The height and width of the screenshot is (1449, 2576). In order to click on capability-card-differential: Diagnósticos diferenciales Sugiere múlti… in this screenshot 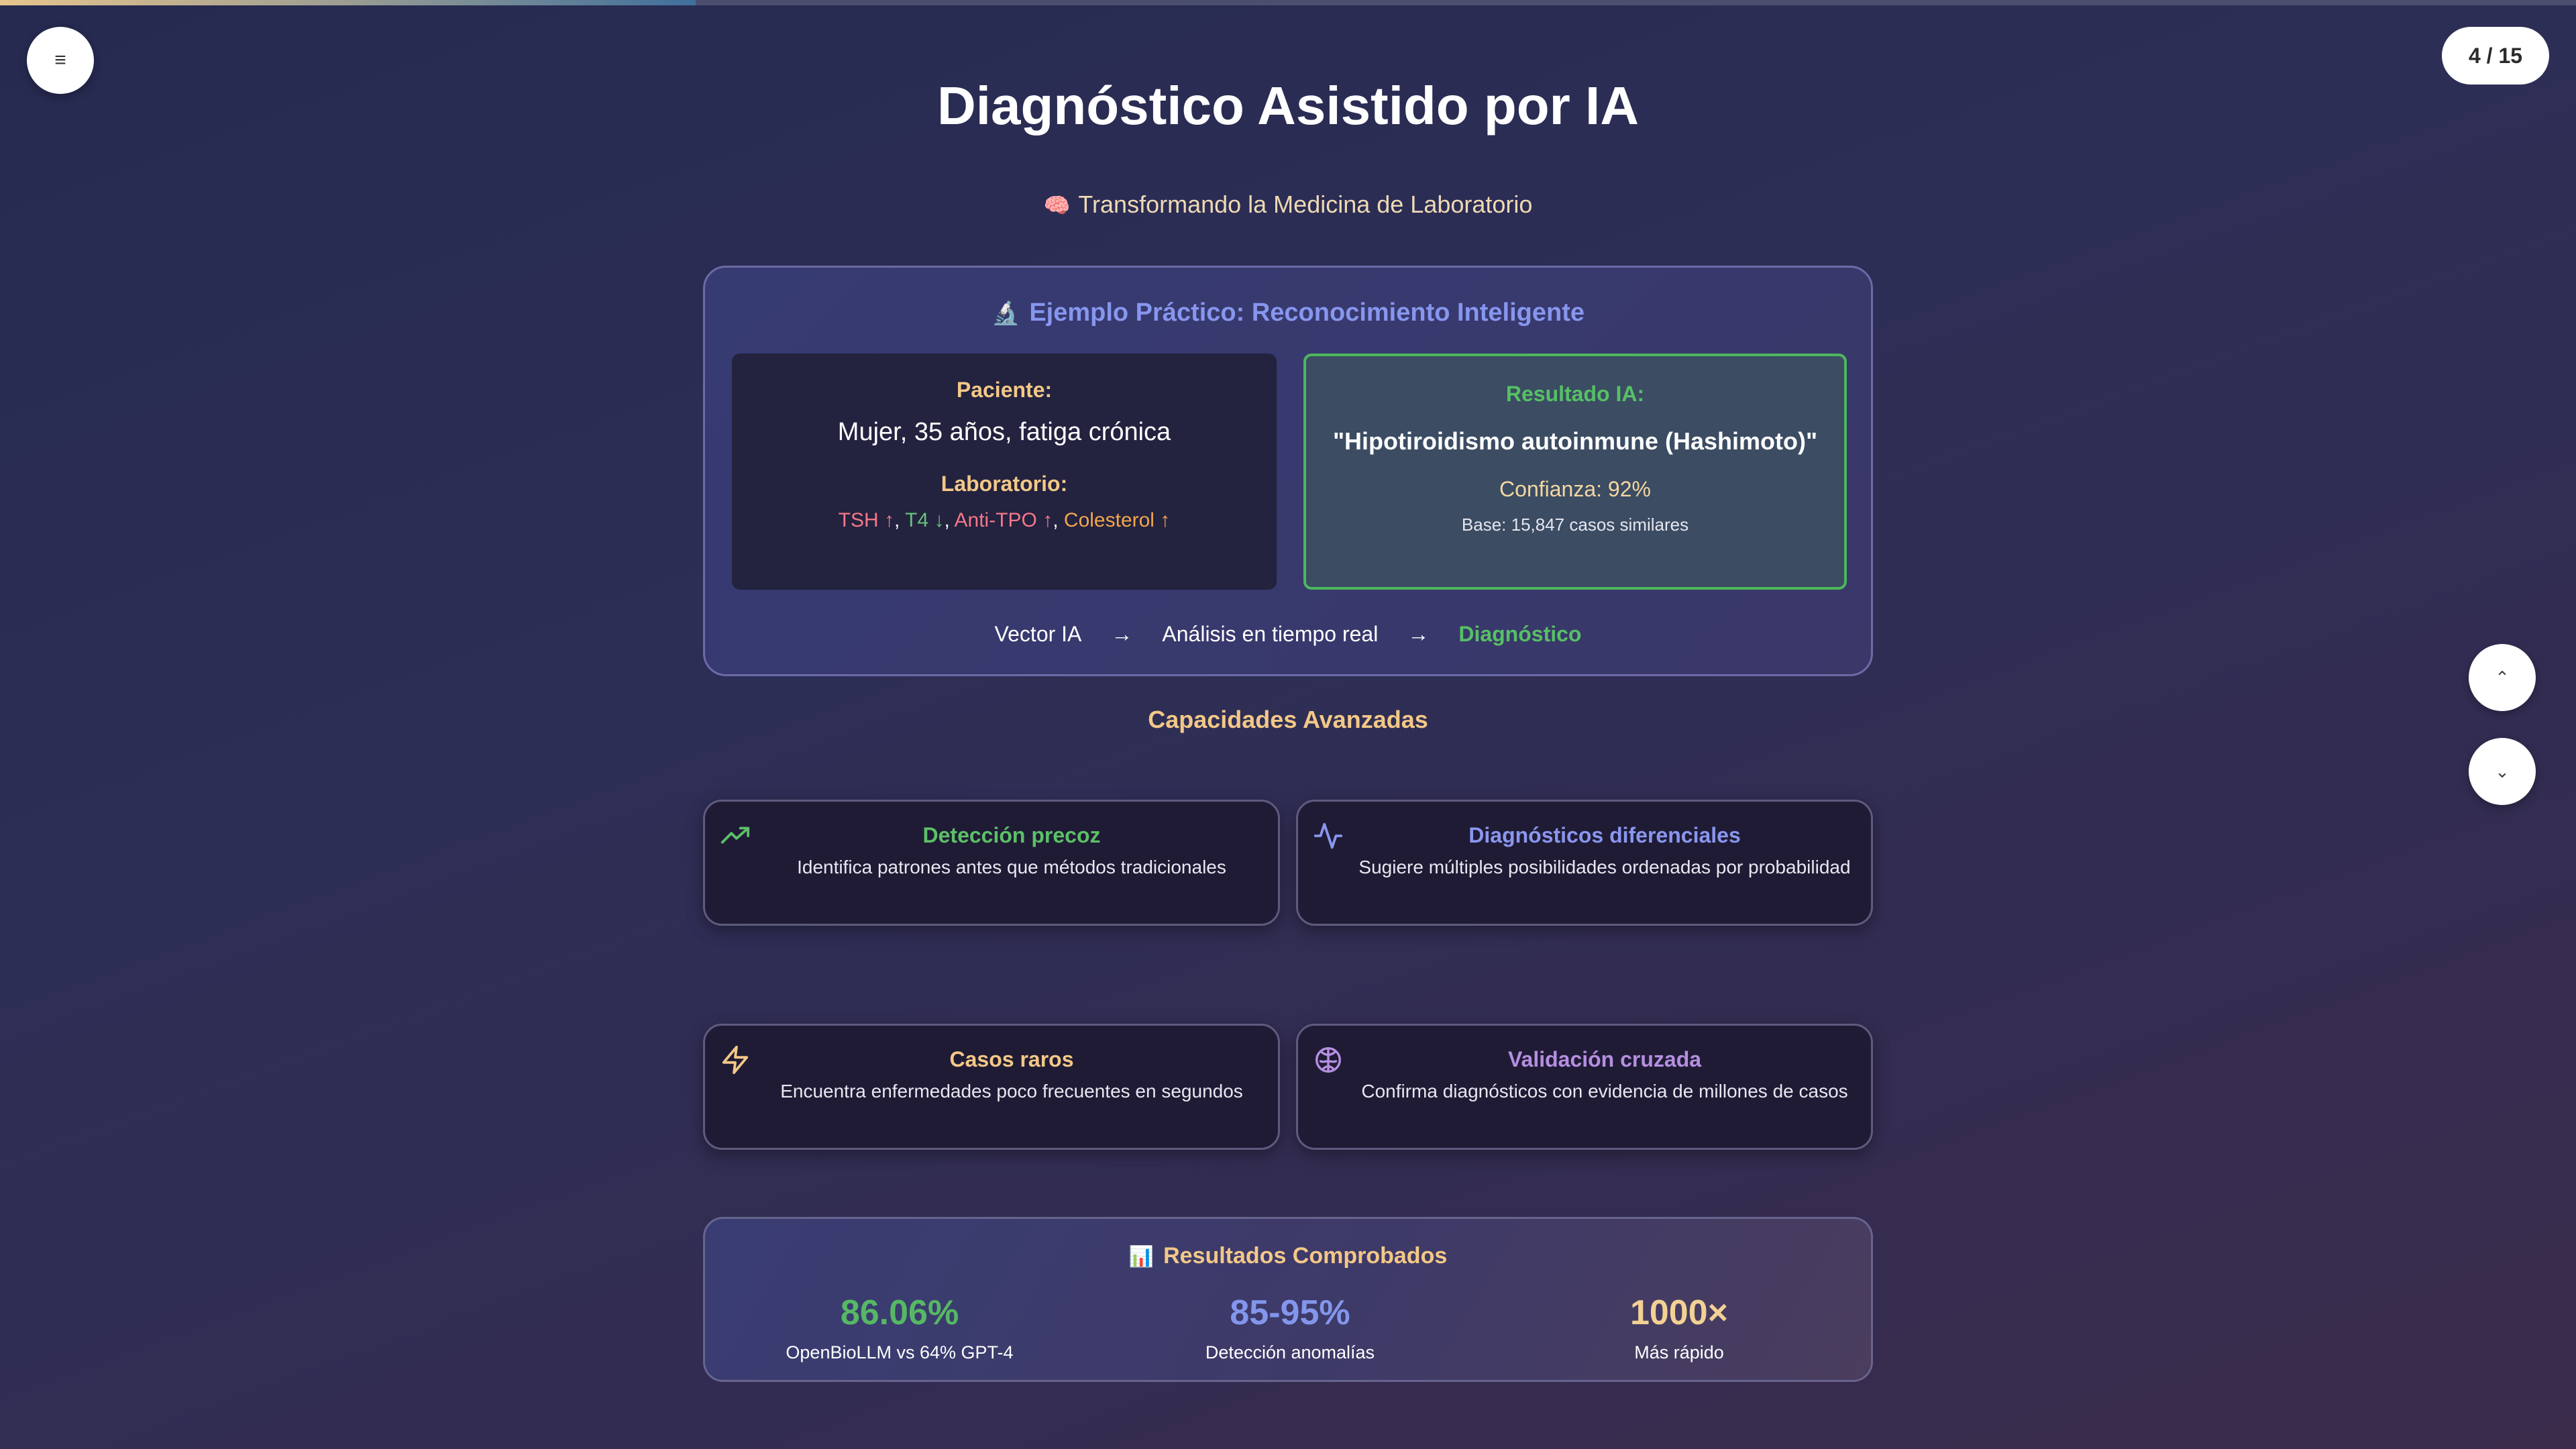, I will do `click(1584, 863)`.